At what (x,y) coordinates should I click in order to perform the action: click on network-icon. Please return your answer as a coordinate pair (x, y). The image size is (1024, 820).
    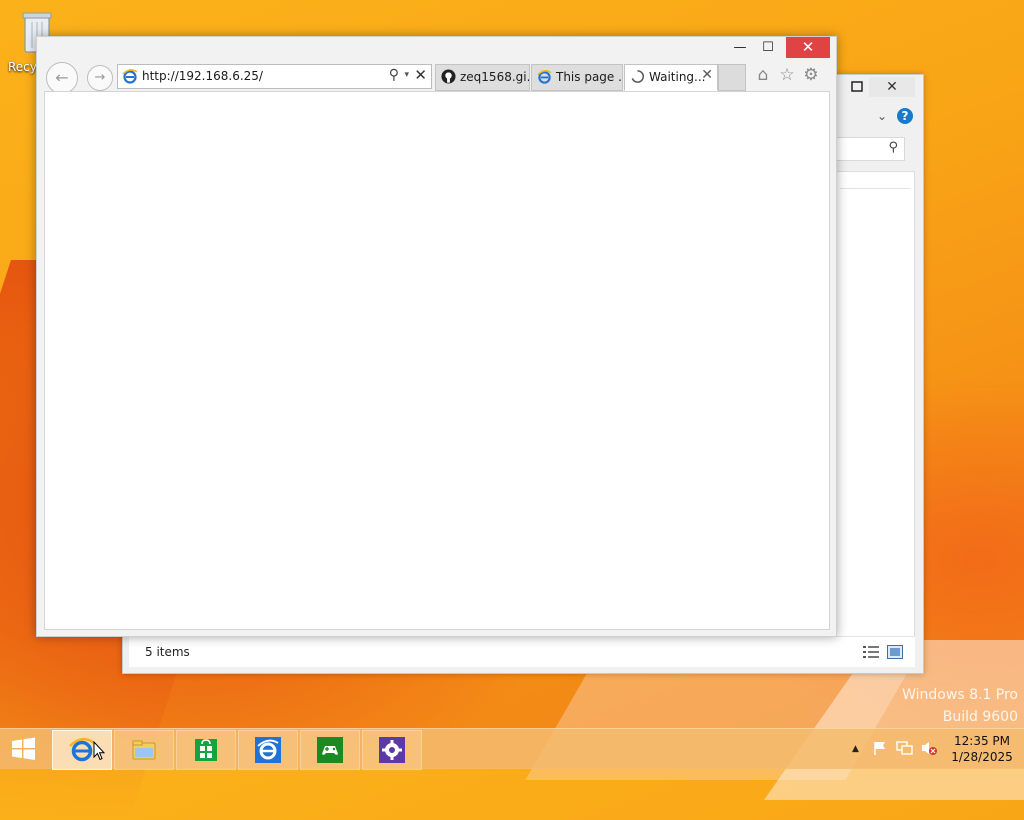
    Looking at the image, I should click on (905, 748).